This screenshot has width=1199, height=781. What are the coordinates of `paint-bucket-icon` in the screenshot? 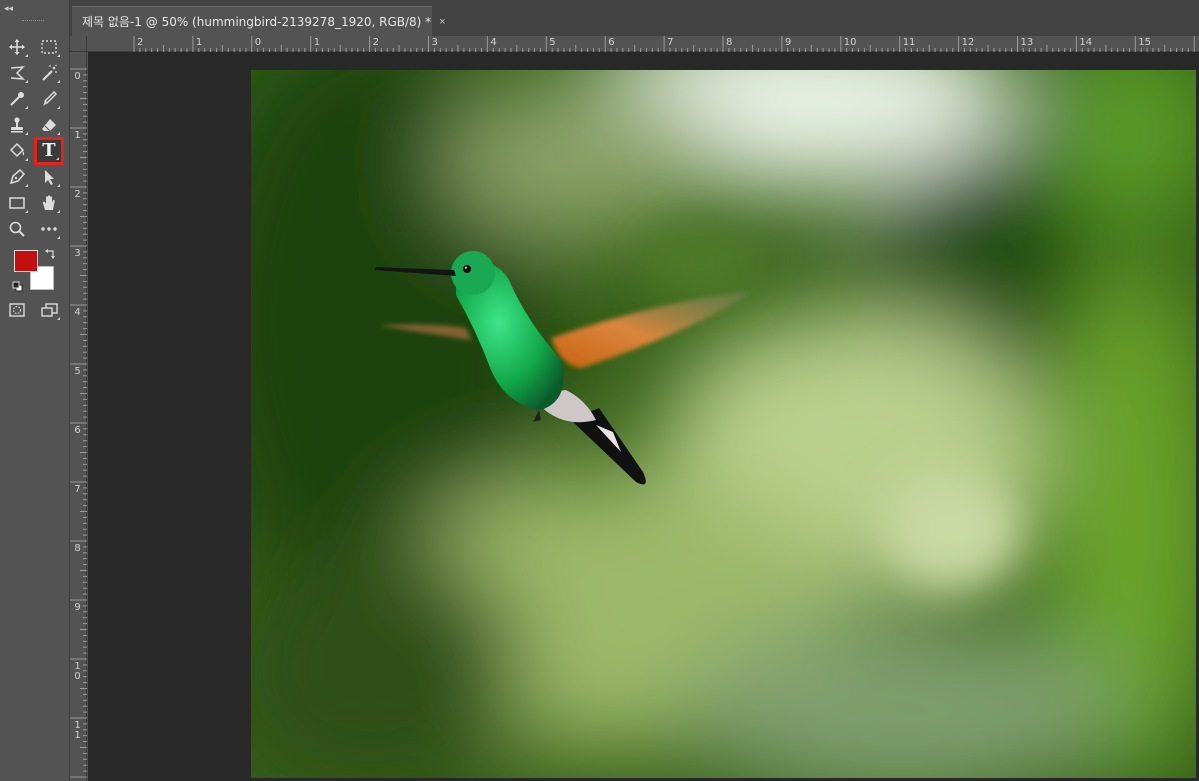 It's located at (17, 150).